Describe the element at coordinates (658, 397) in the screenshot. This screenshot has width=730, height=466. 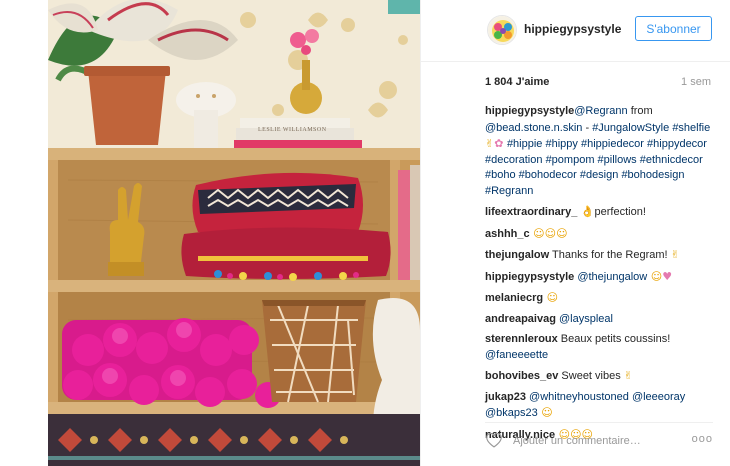
I see `mention-link: @leeeoray` at that location.